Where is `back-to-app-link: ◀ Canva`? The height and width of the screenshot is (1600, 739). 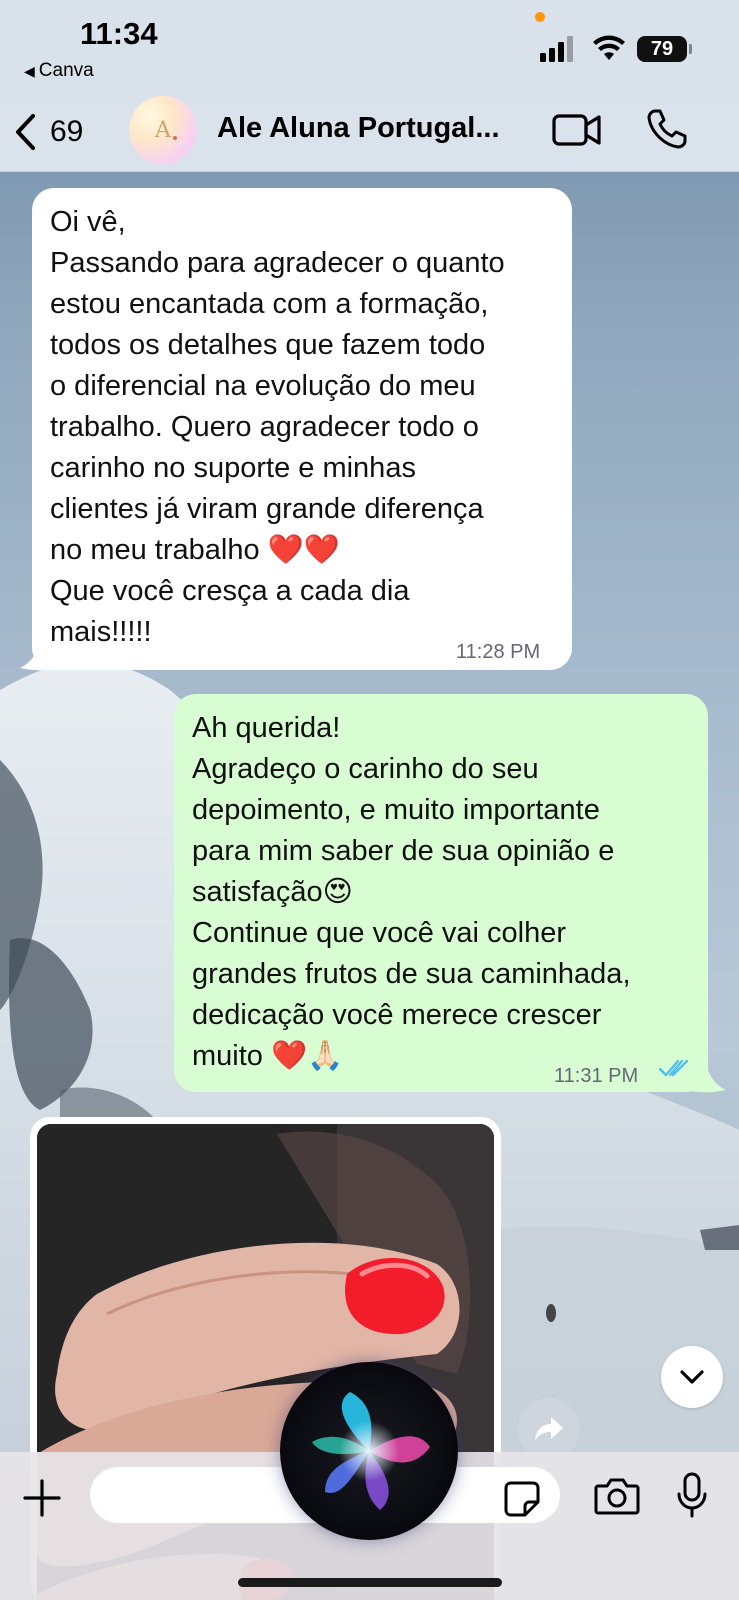 back-to-app-link: ◀ Canva is located at coordinates (59, 71).